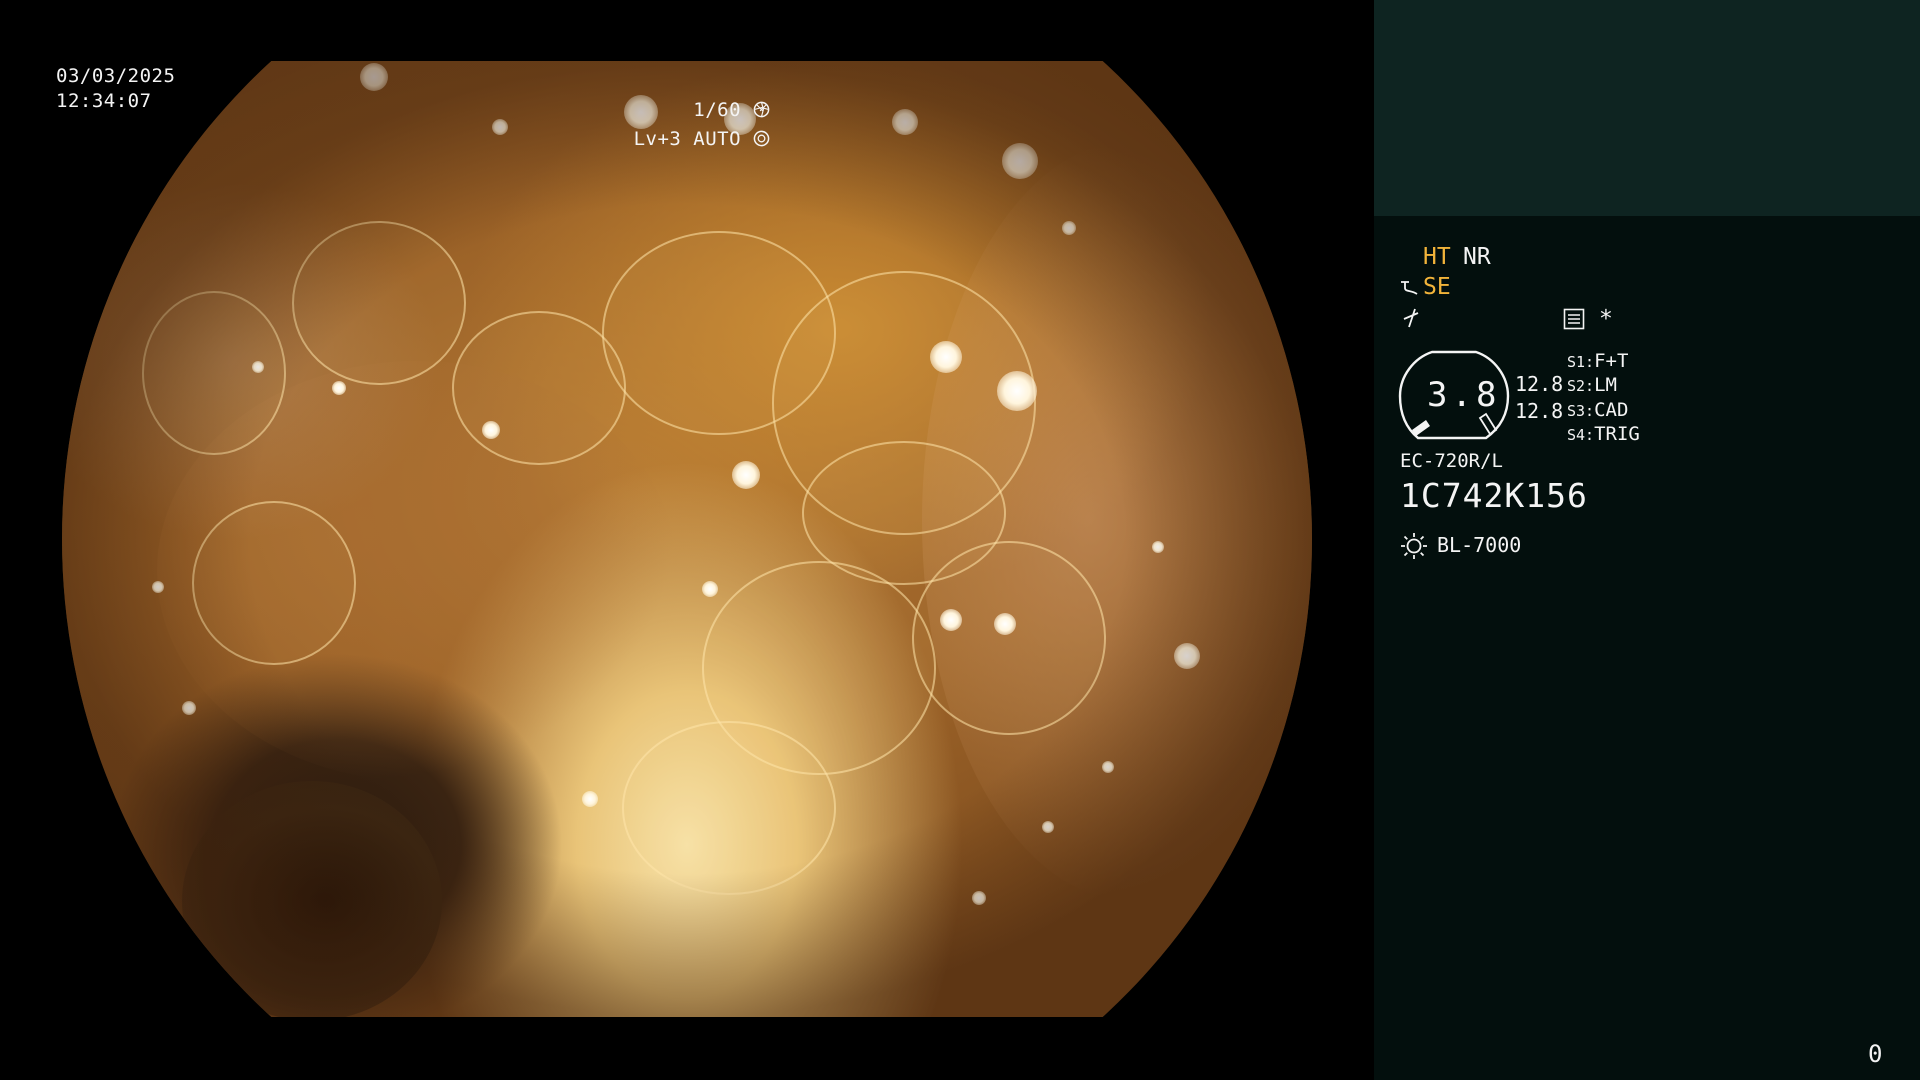 The height and width of the screenshot is (1080, 1920). What do you see at coordinates (761, 138) in the screenshot?
I see `auto-iris-icon` at bounding box center [761, 138].